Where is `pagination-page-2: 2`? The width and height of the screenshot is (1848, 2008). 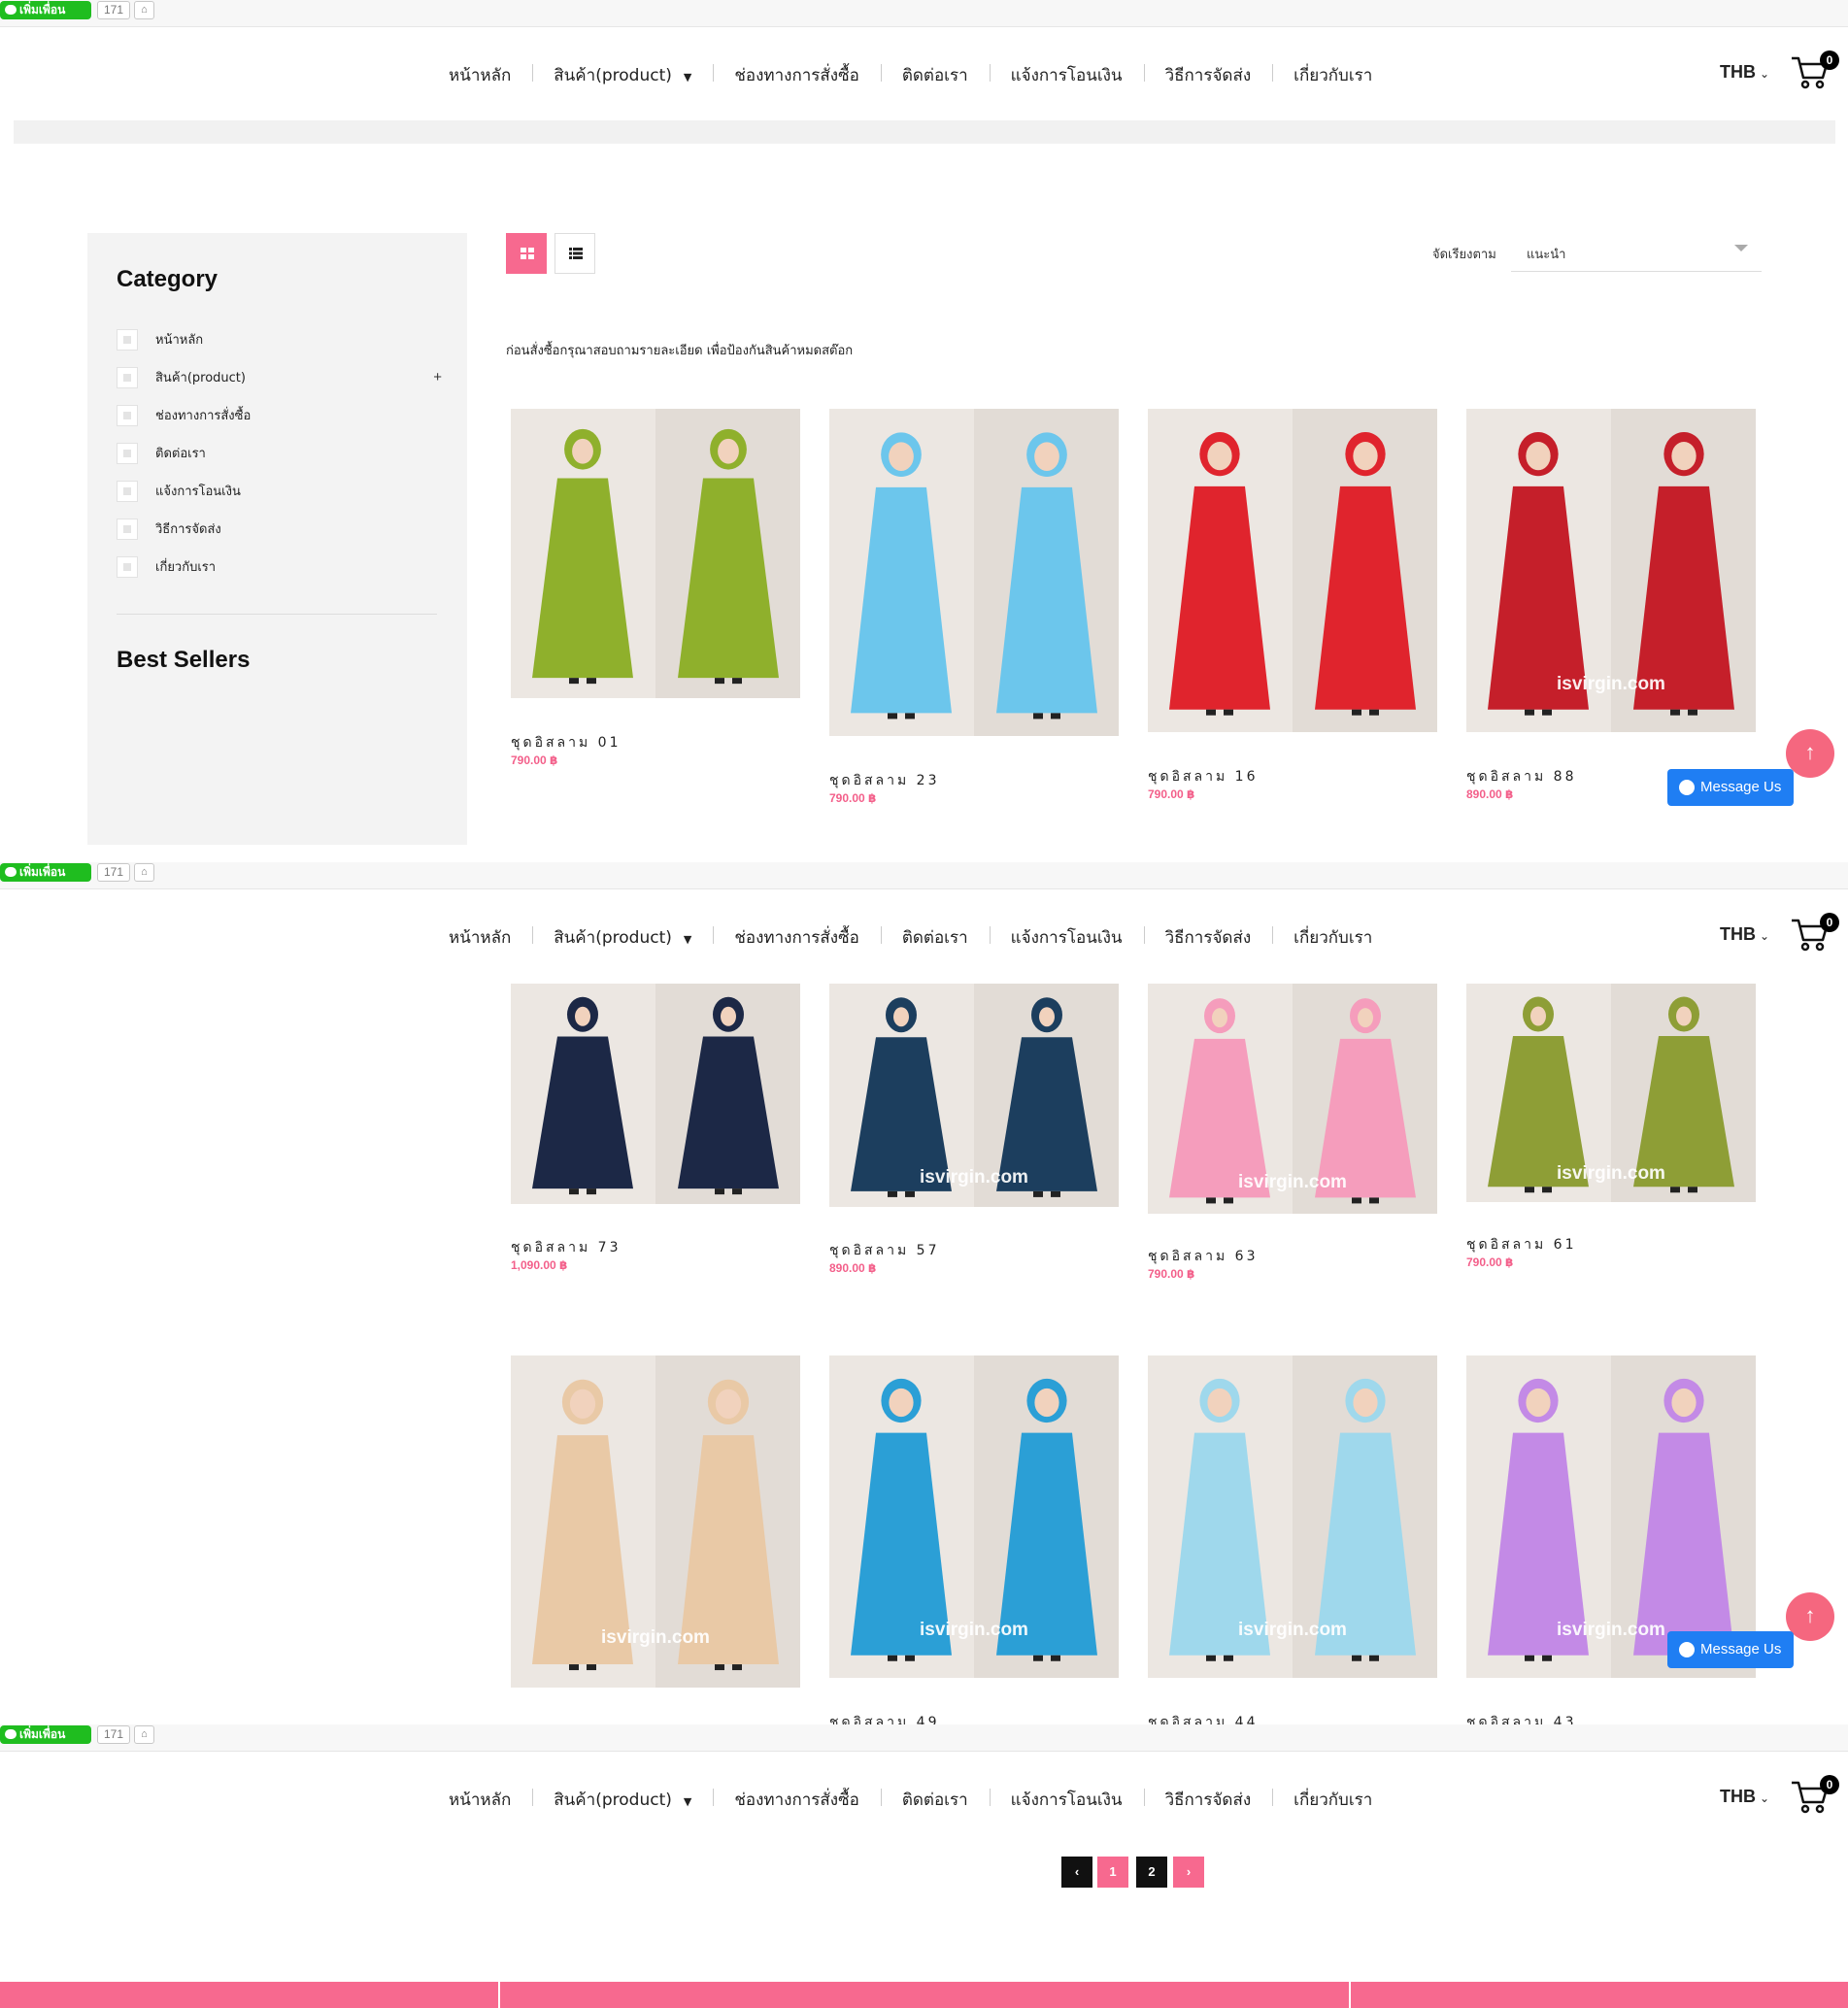 pagination-page-2: 2 is located at coordinates (1151, 1872).